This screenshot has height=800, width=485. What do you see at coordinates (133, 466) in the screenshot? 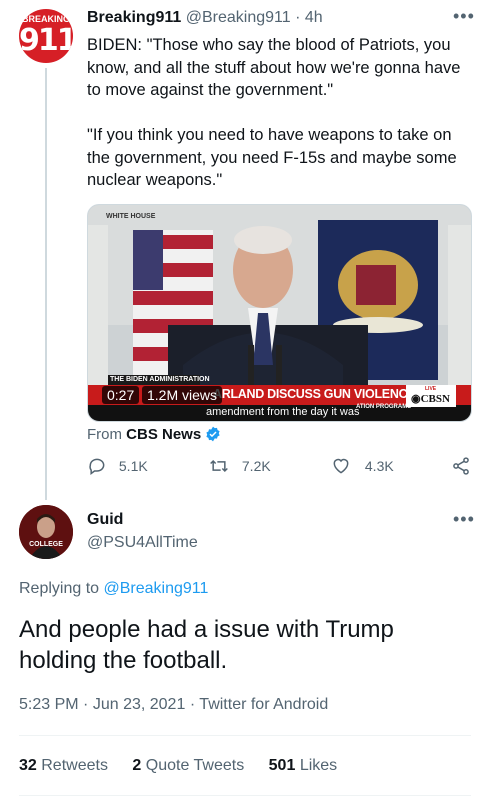
I see `reply-count: 5.1K` at bounding box center [133, 466].